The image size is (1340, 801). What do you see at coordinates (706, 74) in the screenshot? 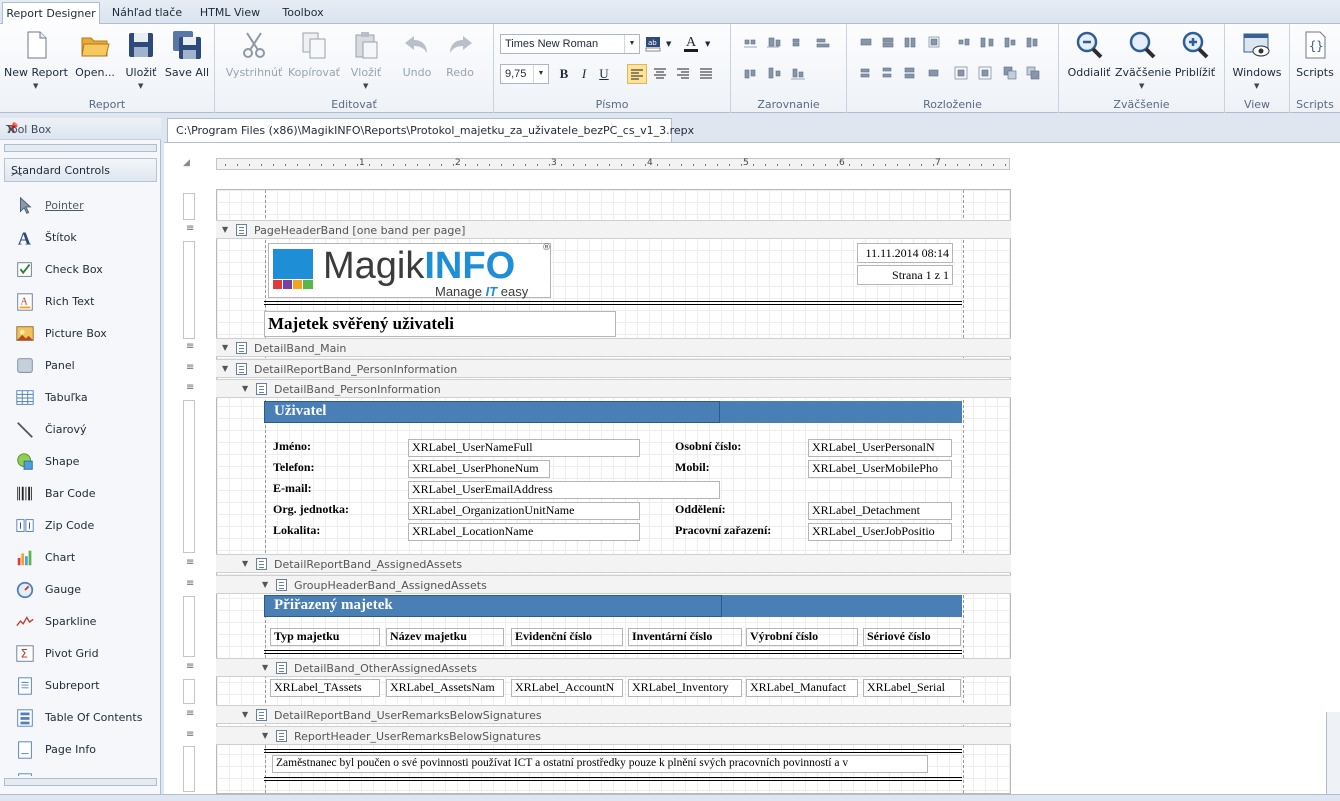
I see `justify-button` at bounding box center [706, 74].